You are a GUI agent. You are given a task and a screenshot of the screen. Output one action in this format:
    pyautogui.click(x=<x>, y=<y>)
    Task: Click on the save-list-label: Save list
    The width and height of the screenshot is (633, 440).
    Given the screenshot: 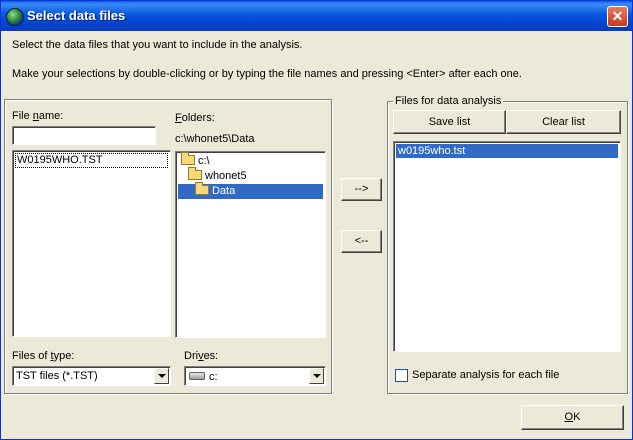 What is the action you would take?
    pyautogui.click(x=449, y=122)
    